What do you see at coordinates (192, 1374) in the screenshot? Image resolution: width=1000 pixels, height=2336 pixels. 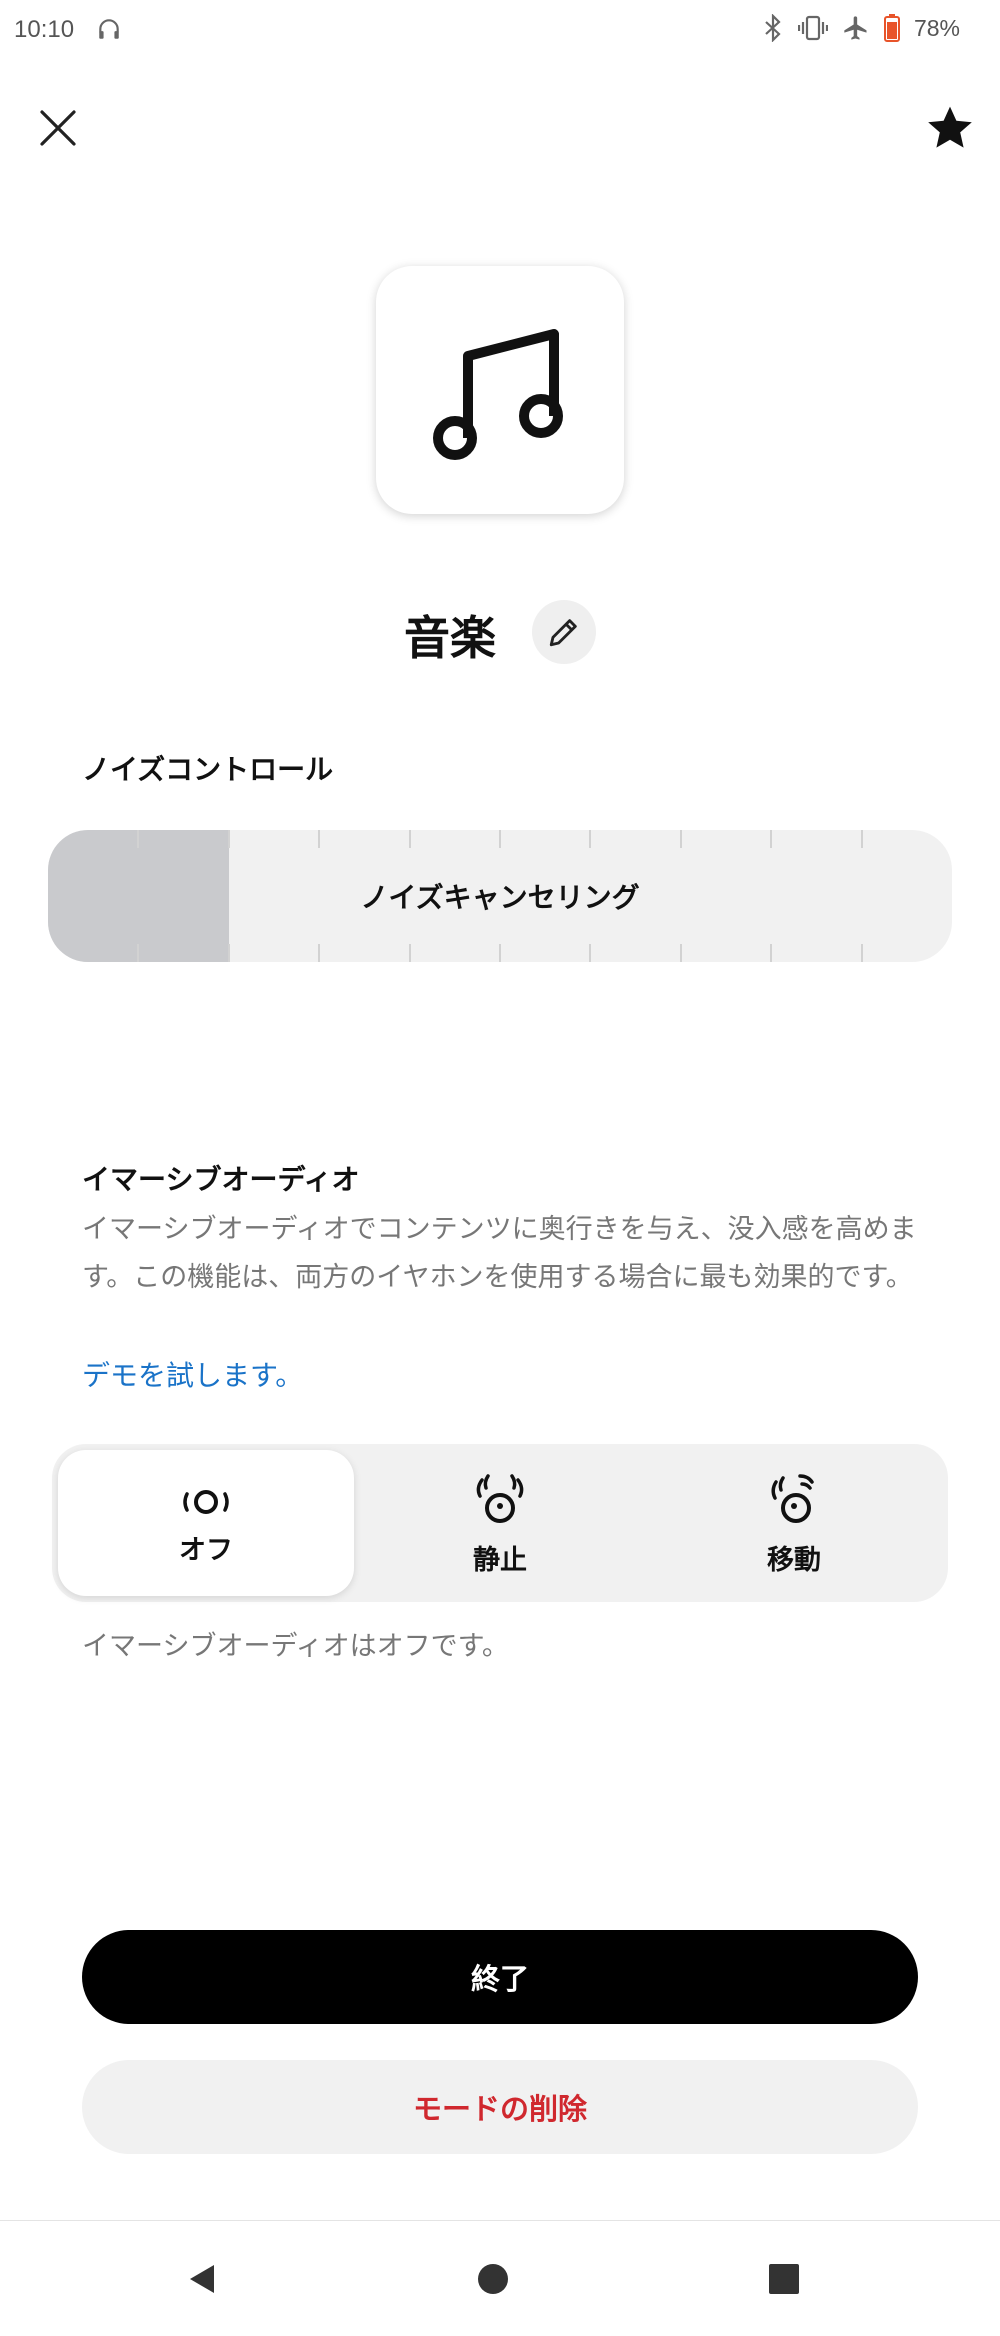 I see `demo-link: デモを試します。` at bounding box center [192, 1374].